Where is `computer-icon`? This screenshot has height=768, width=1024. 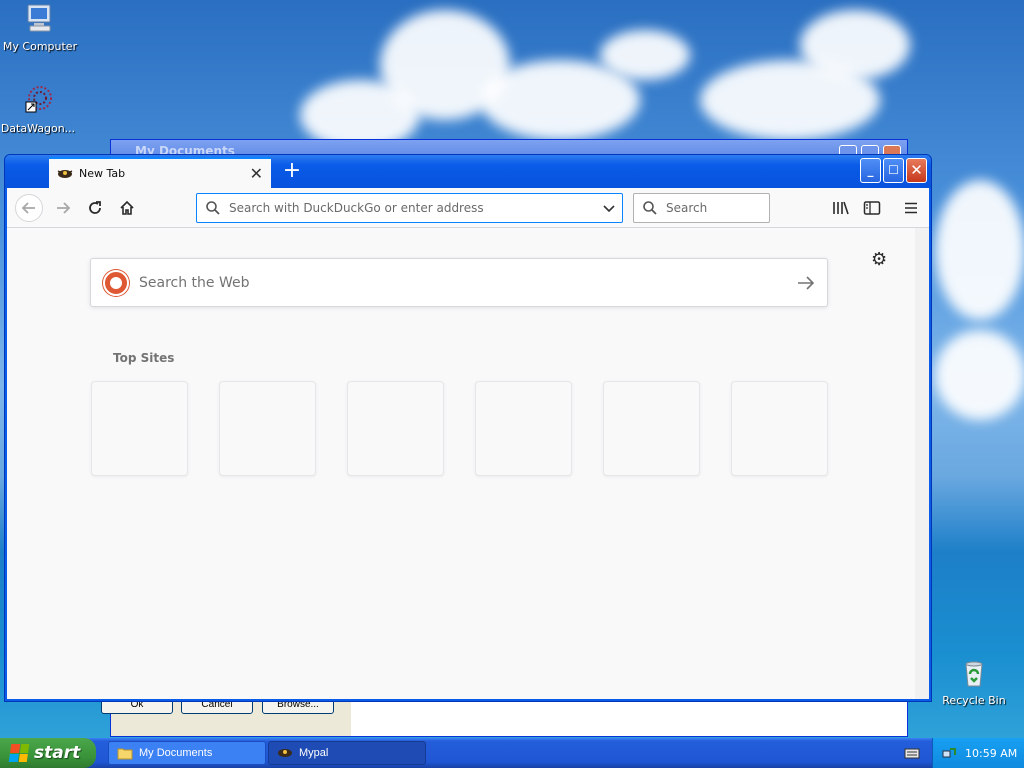
computer-icon is located at coordinates (39, 18).